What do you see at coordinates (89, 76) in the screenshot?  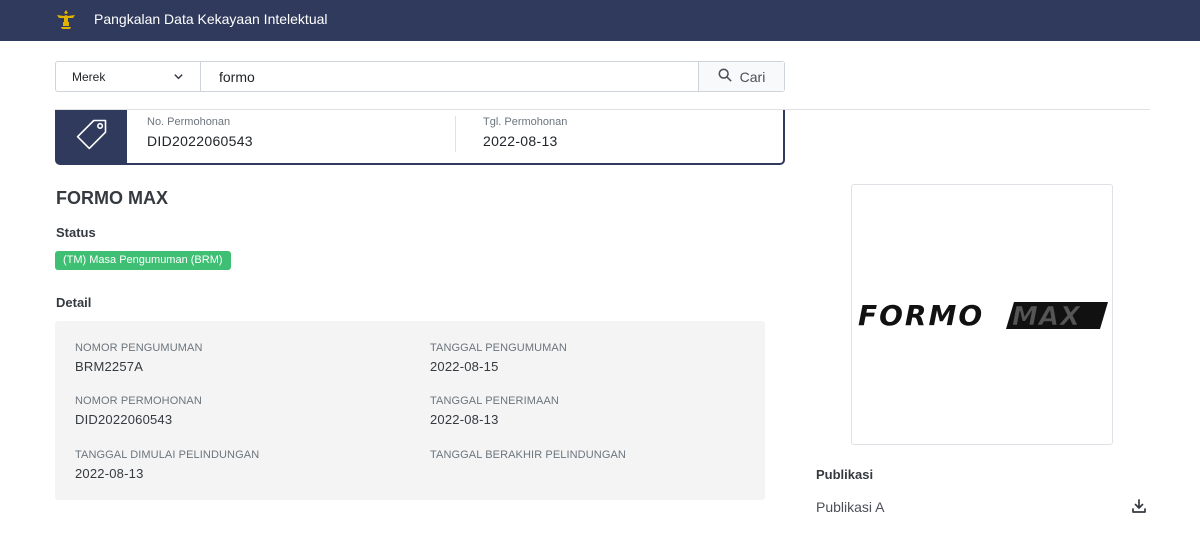 I see `search-type-value: Merek` at bounding box center [89, 76].